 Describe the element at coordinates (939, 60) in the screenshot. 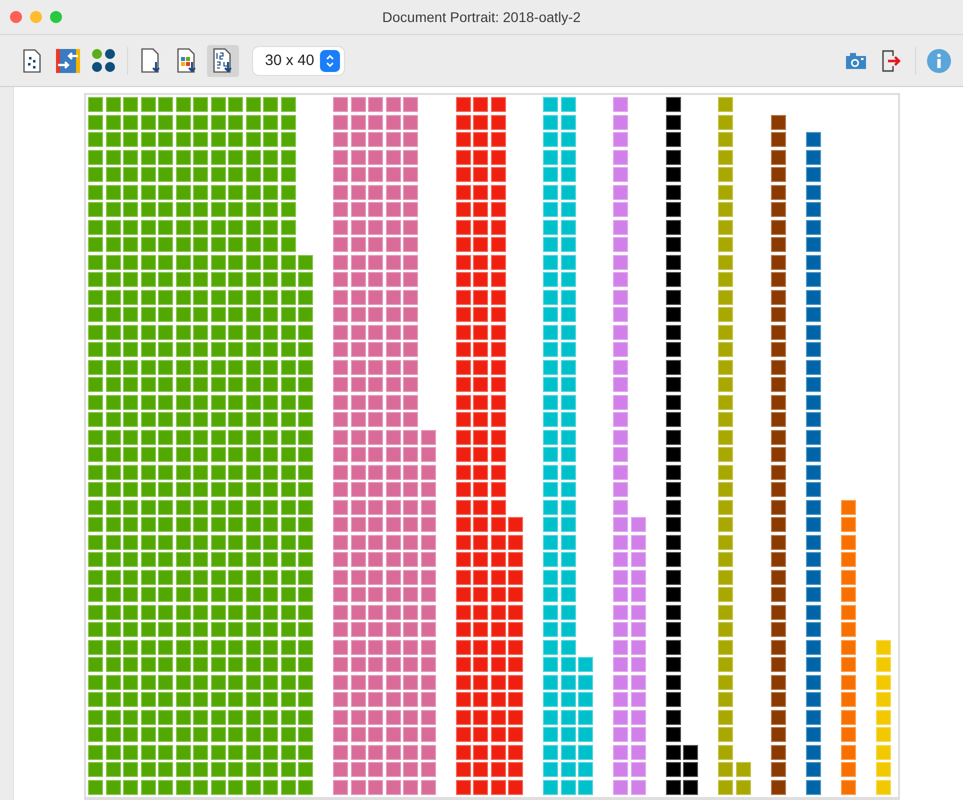

I see `info-icon` at that location.